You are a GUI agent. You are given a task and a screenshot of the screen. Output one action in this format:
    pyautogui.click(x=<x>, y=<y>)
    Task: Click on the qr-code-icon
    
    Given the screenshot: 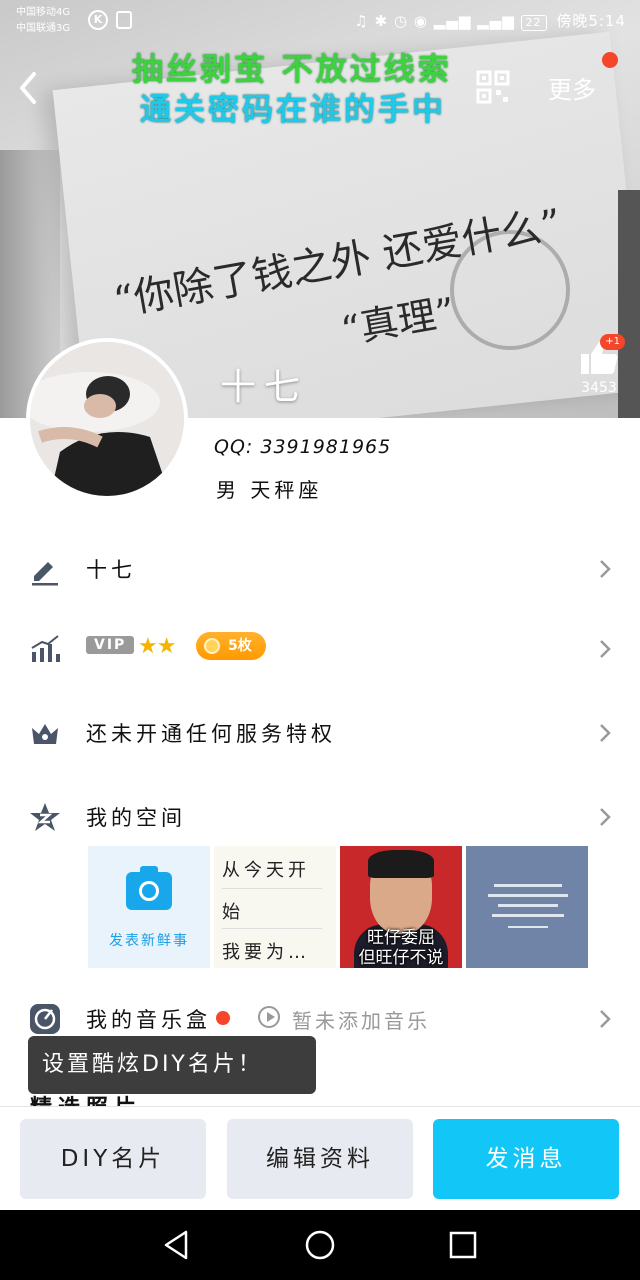 What is the action you would take?
    pyautogui.click(x=493, y=87)
    